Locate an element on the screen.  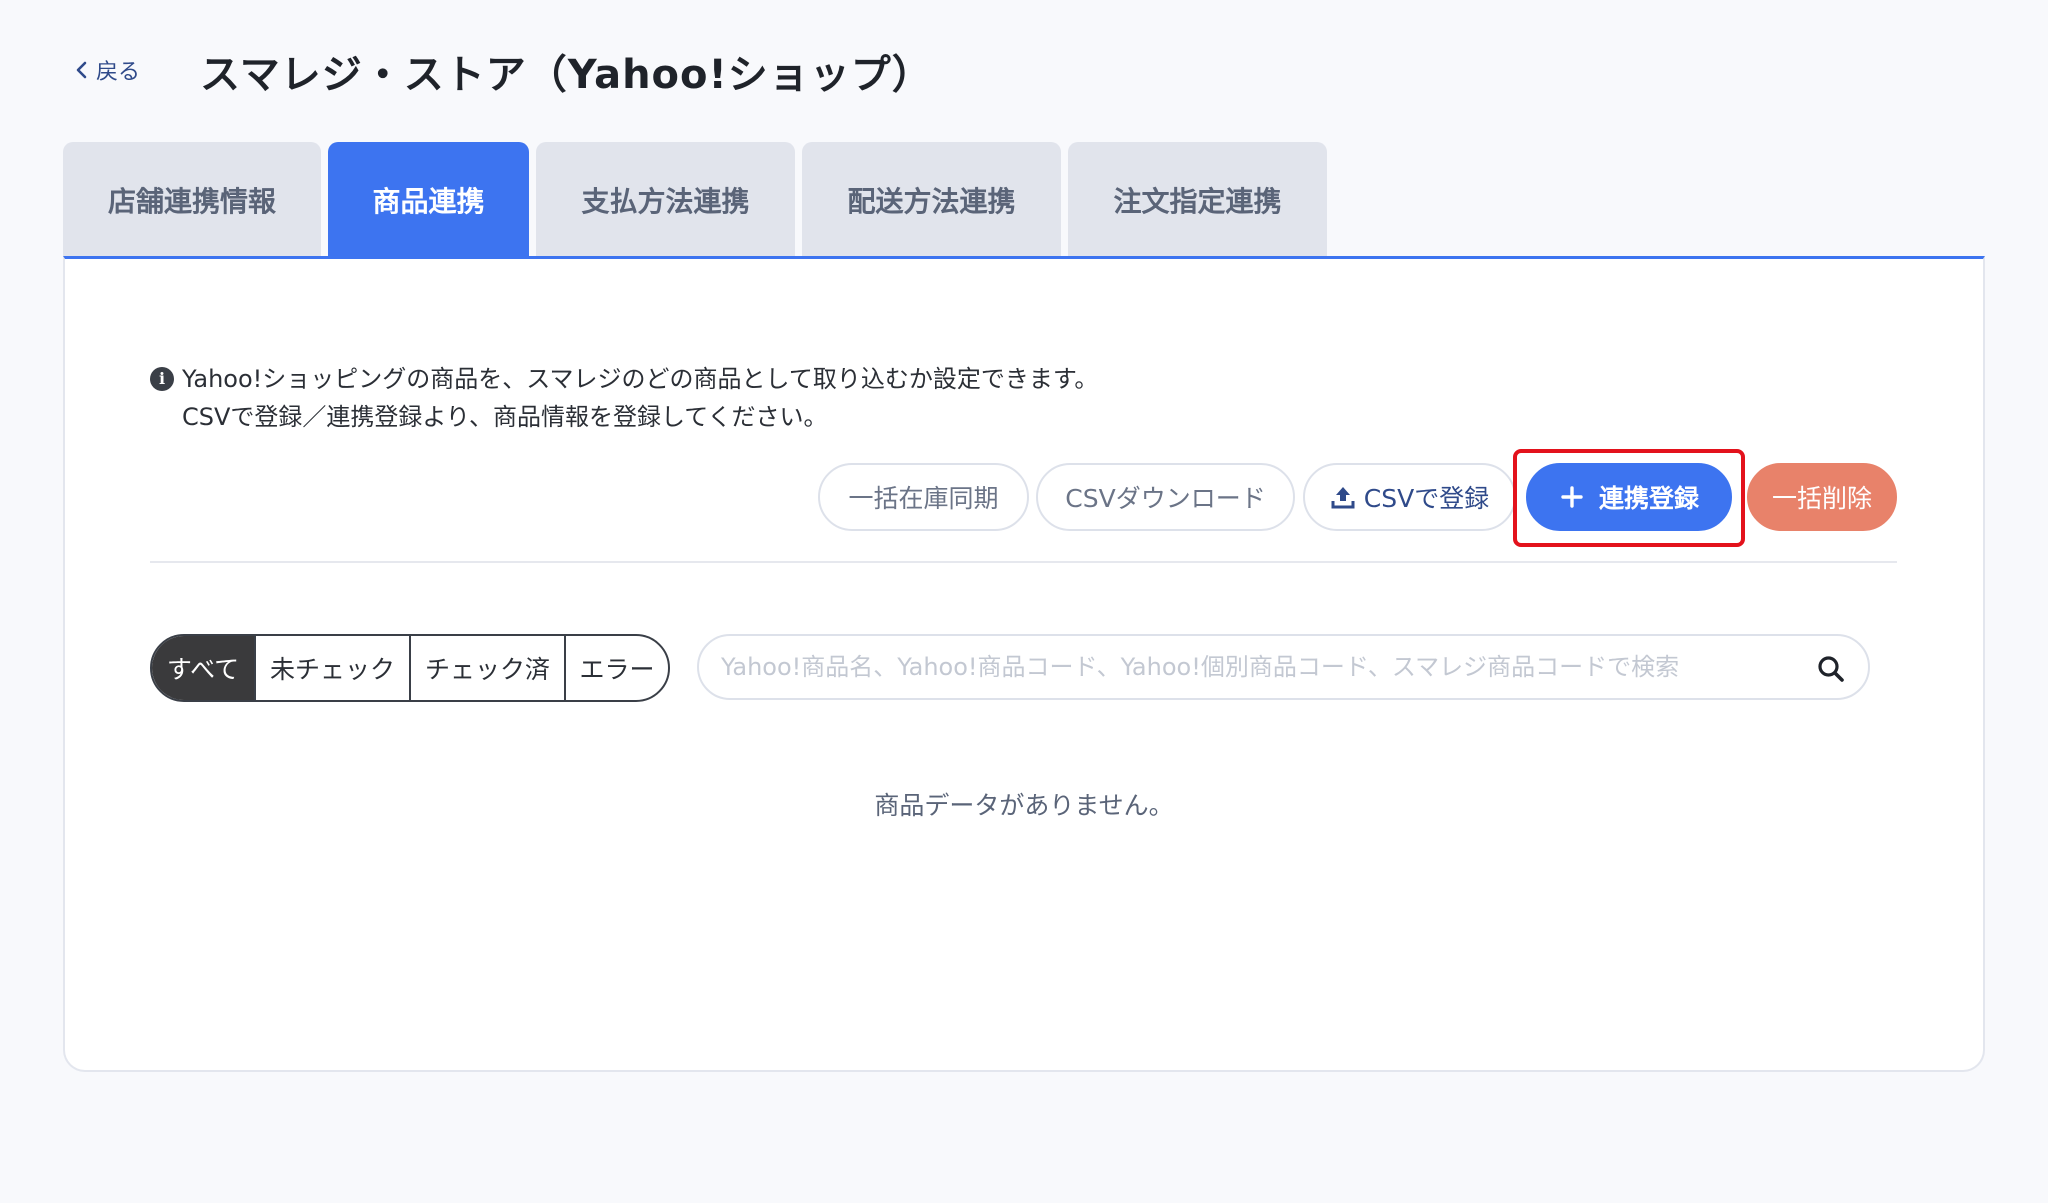
back-link: 戻る is located at coordinates (107, 70).